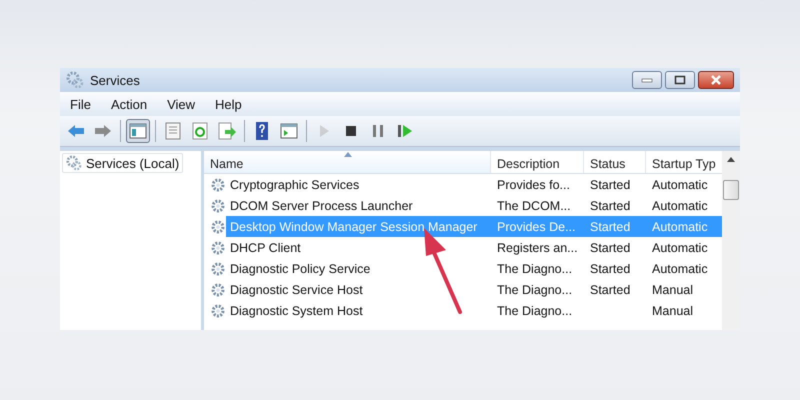  Describe the element at coordinates (138, 131) in the screenshot. I see `console-tree-icon` at that location.